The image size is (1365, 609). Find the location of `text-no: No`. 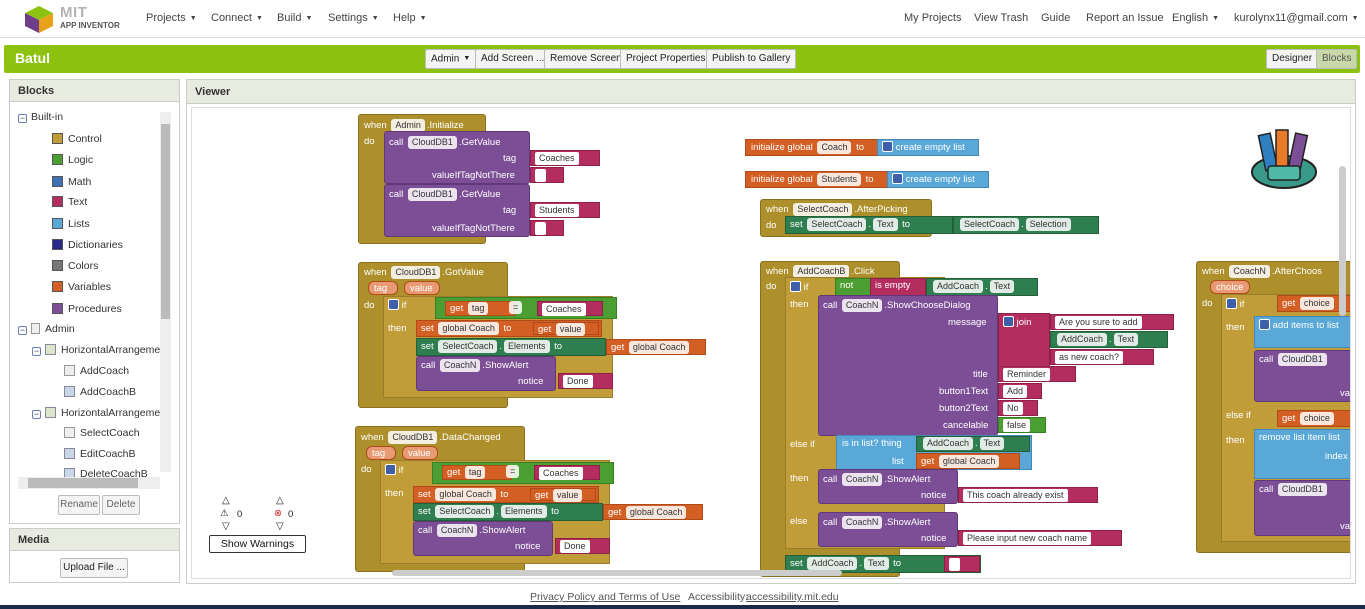

text-no: No is located at coordinates (1018, 408).